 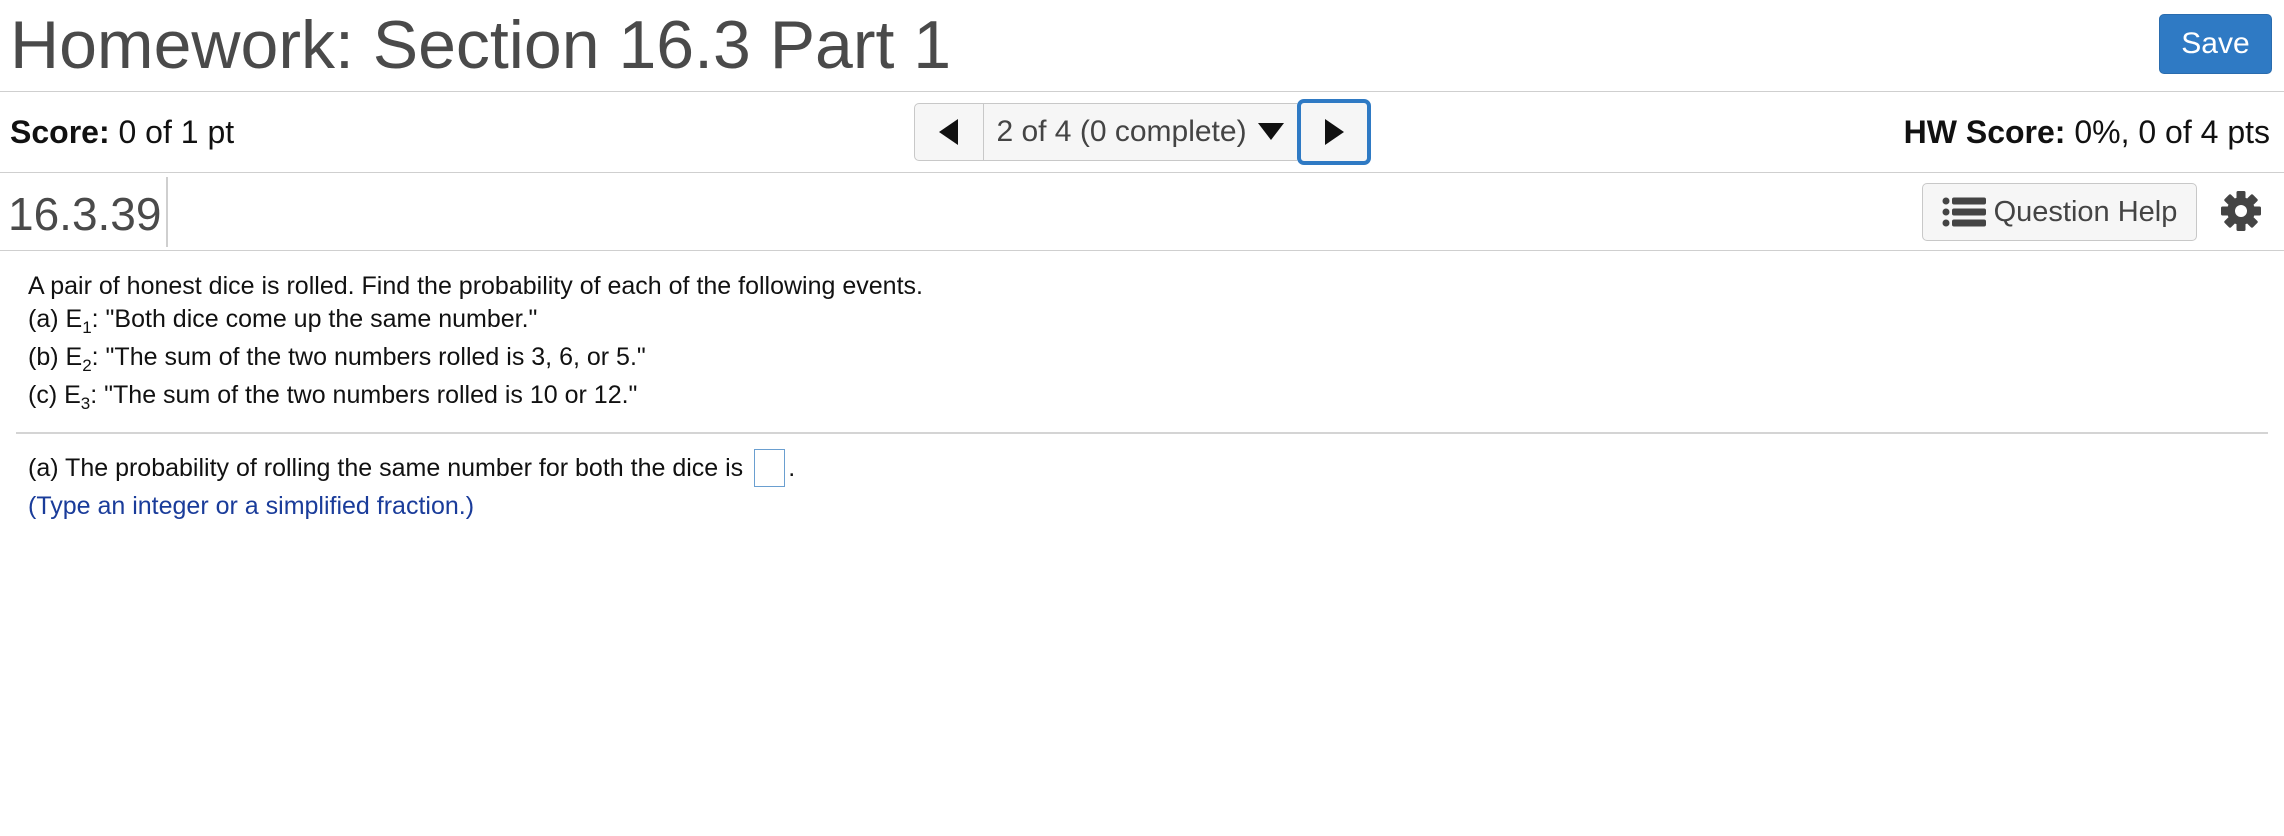 I want to click on question-navigator: 2 of 4 (0 complete), so click(x=1142, y=132).